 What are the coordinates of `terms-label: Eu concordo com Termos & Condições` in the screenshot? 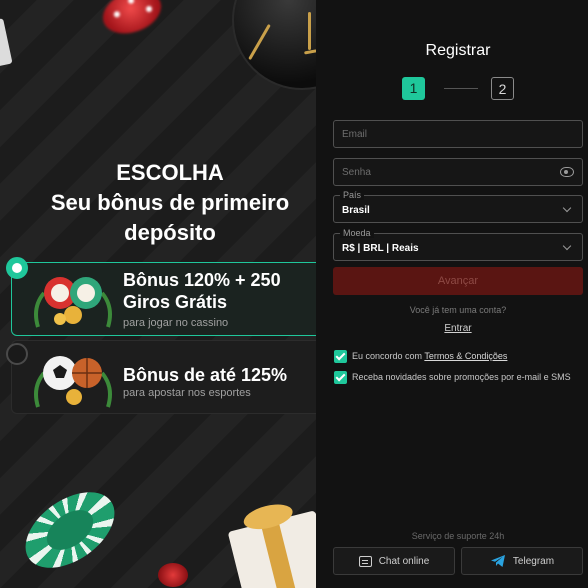 It's located at (468, 356).